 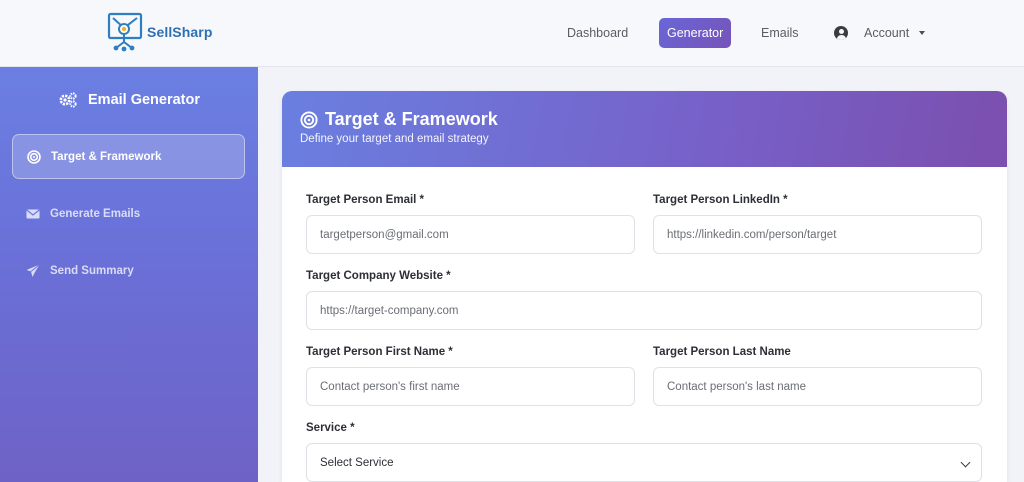 I want to click on target-email-label: Target Person Email *, so click(x=365, y=200).